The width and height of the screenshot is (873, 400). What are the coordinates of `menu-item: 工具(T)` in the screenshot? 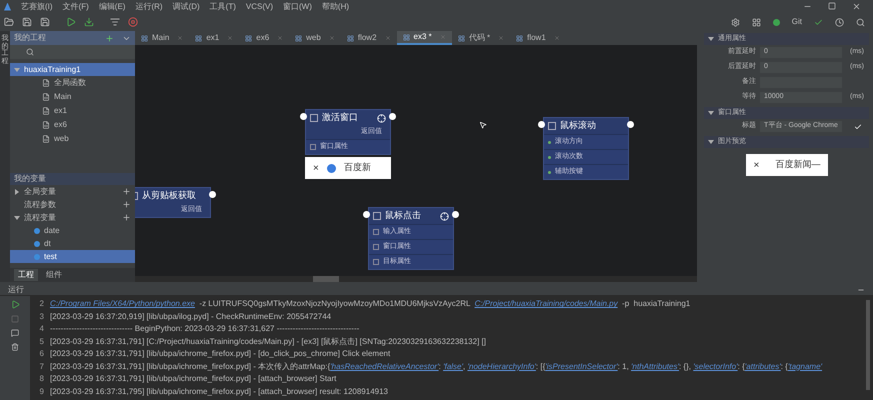 It's located at (223, 6).